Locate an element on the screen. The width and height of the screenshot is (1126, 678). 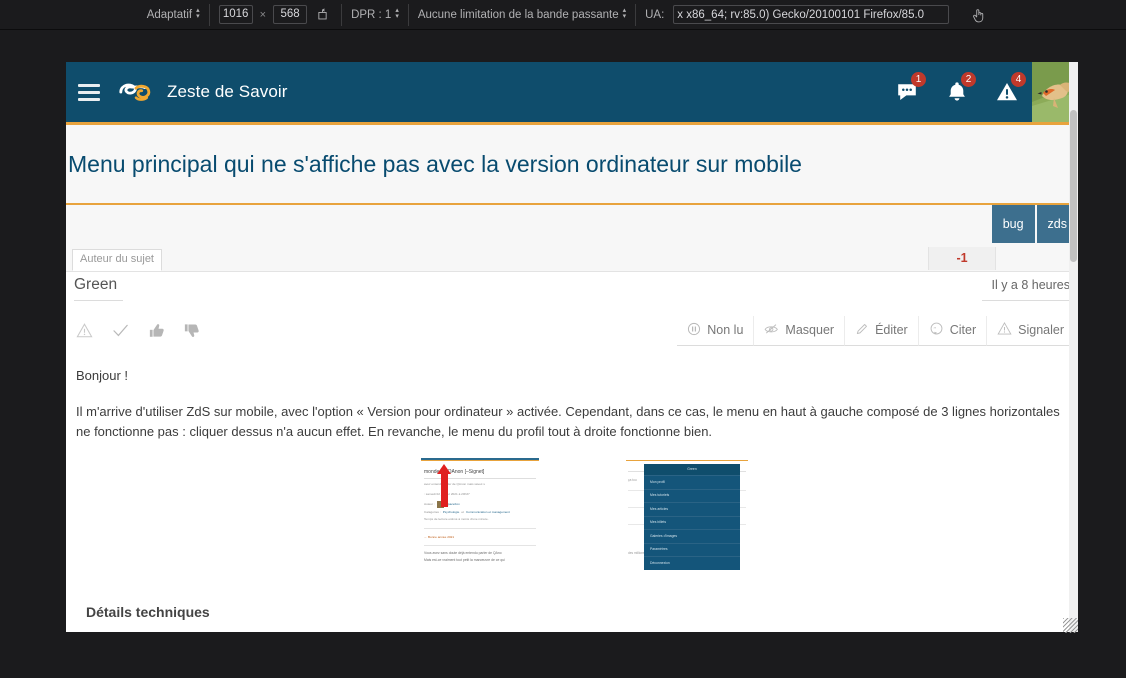
post-action-buttons: Non lu Masquer Éditer ” Citer Signaler is located at coordinates (875, 330).